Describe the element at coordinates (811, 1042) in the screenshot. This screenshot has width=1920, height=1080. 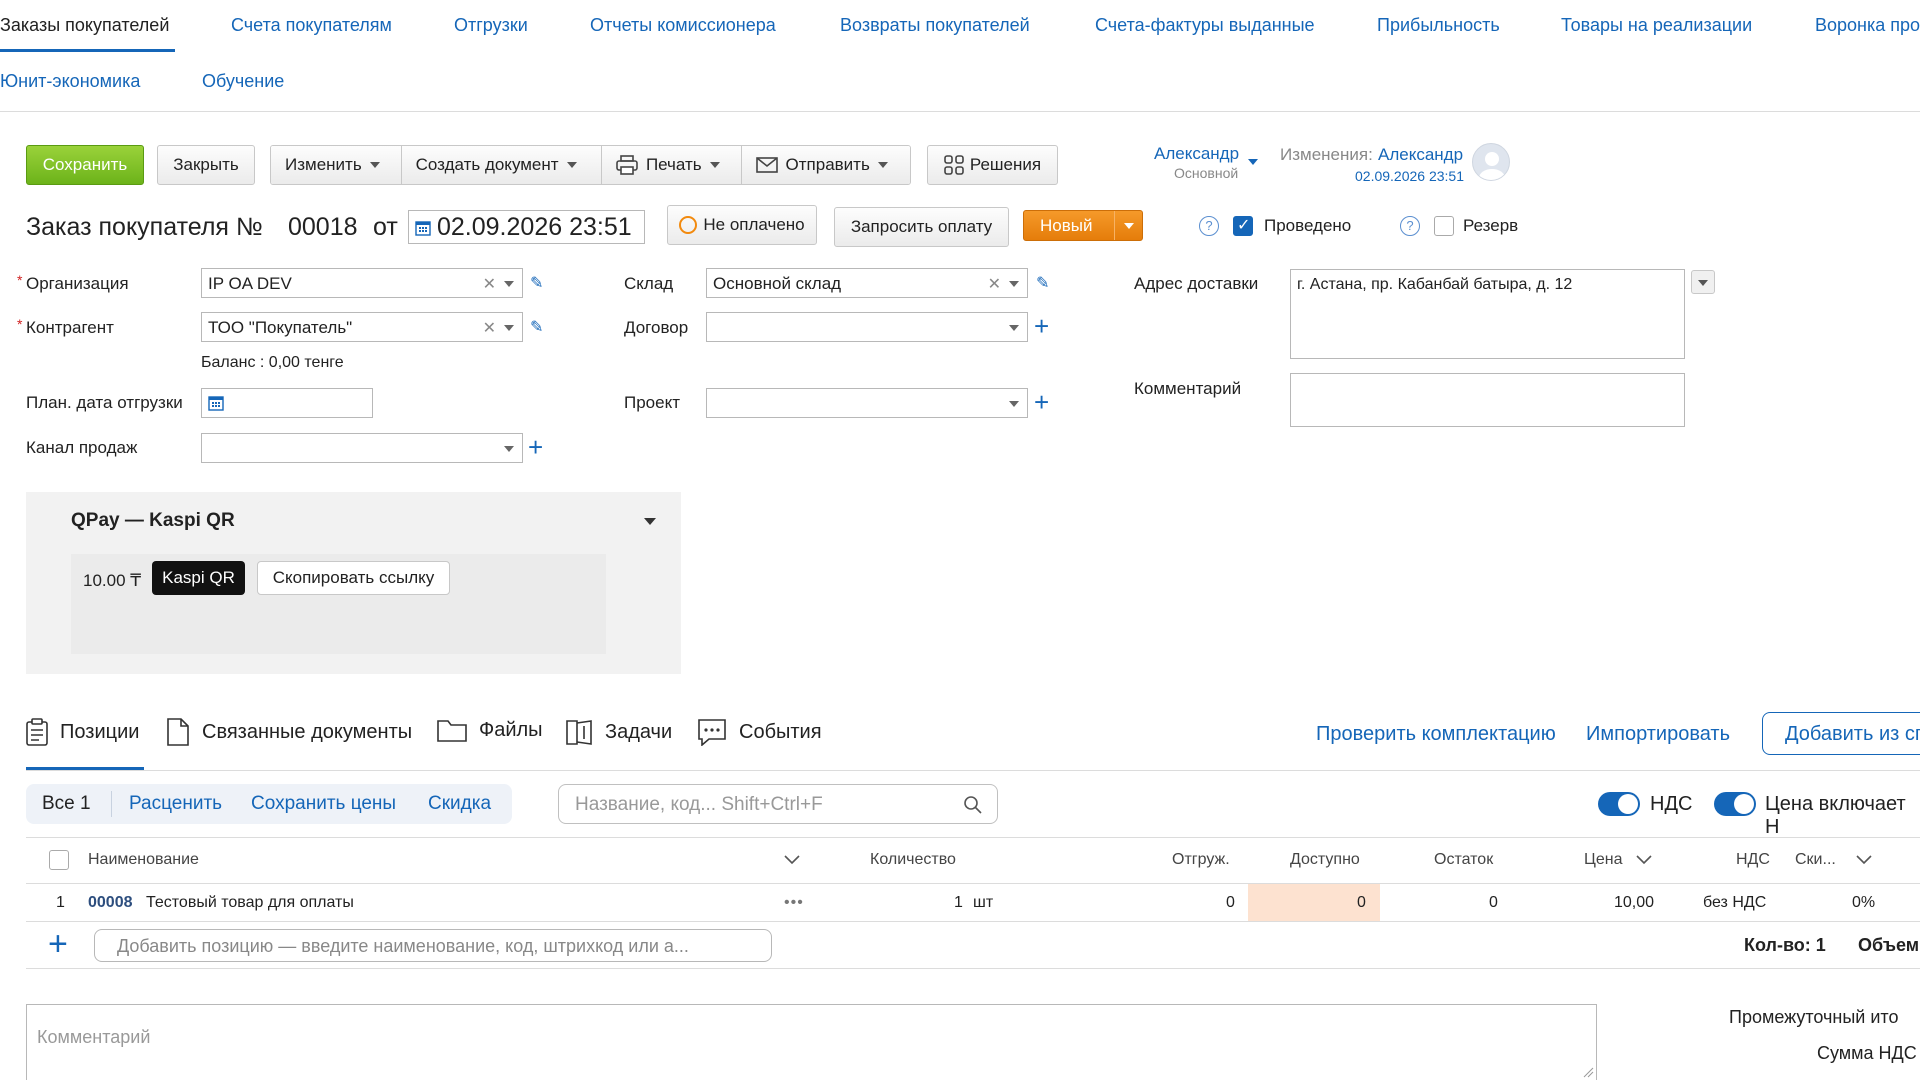
I see `positions-comment-field: Комментарий` at that location.